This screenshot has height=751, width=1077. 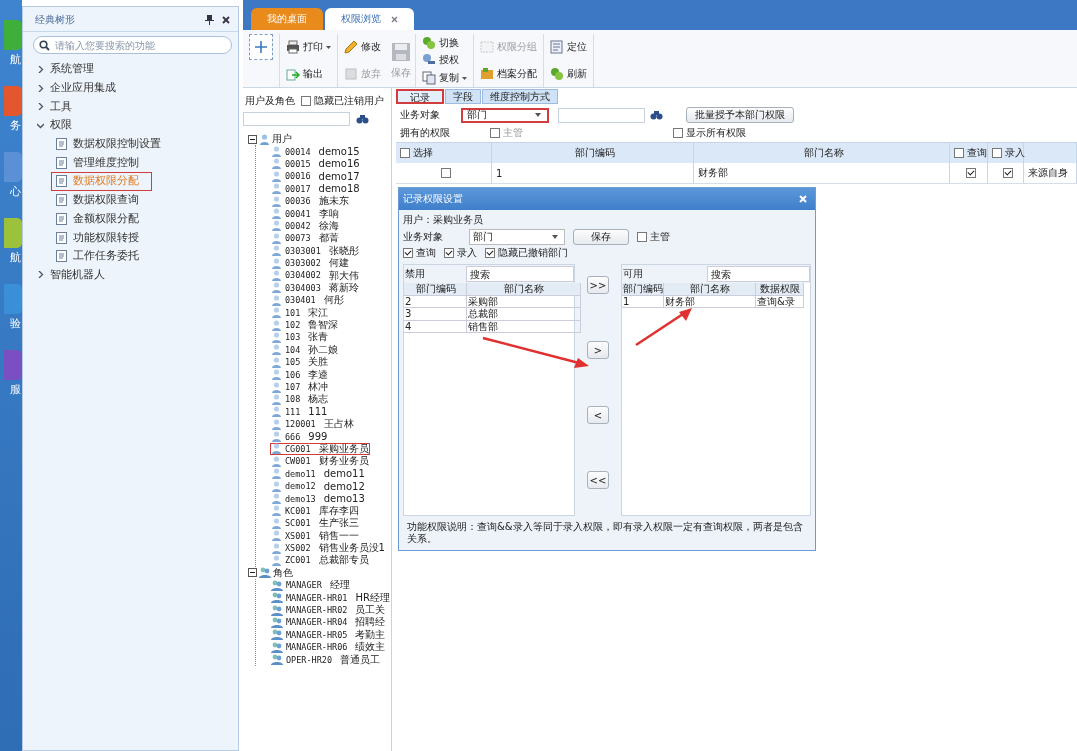 What do you see at coordinates (318, 473) in the screenshot?
I see `user-node: demo11 demo11` at bounding box center [318, 473].